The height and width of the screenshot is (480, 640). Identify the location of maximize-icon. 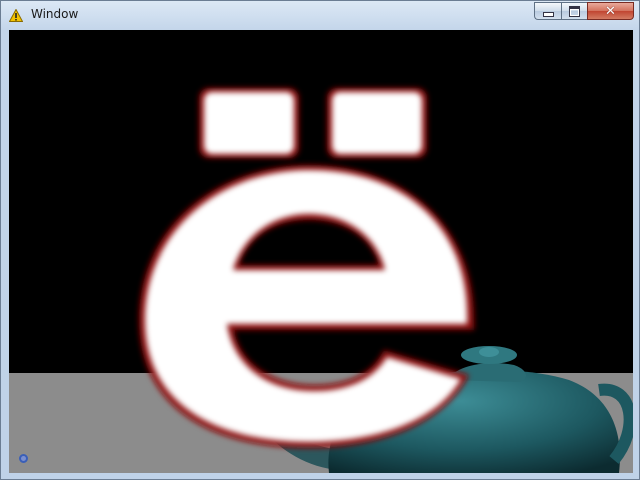
(574, 11).